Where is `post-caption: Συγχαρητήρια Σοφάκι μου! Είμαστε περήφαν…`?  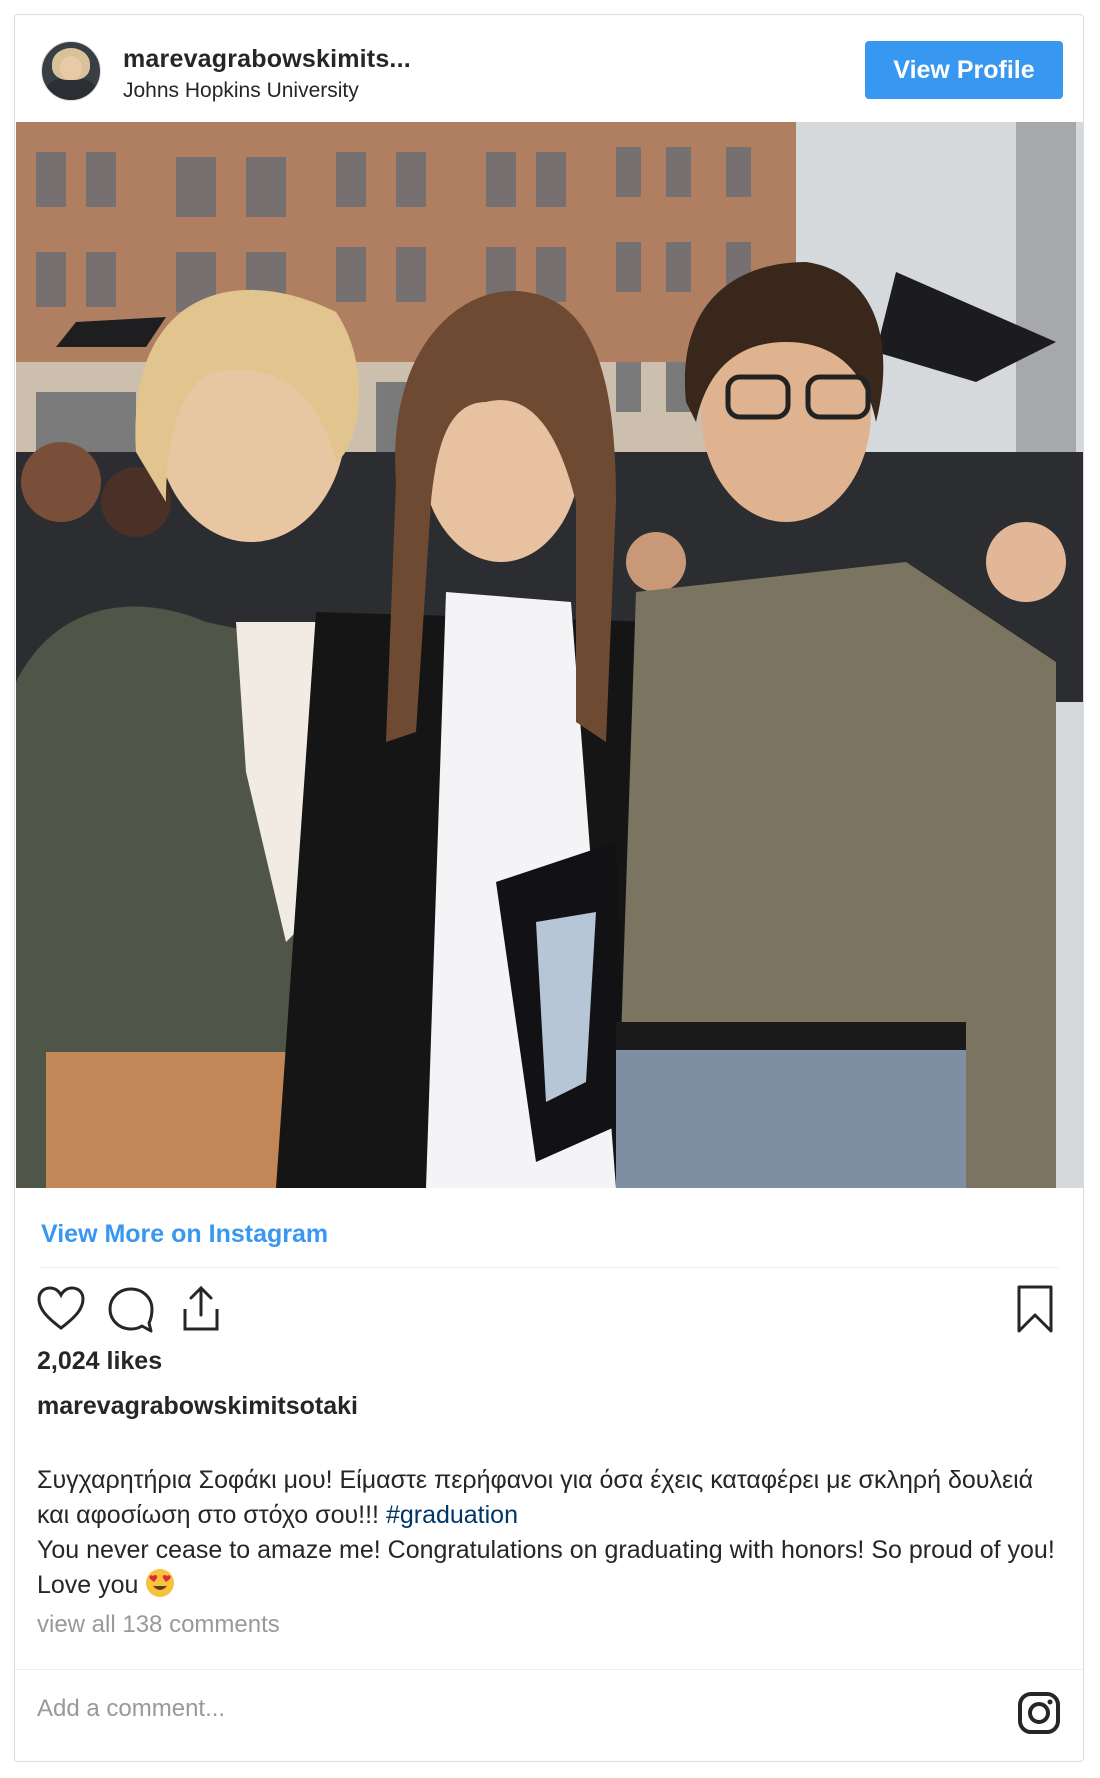
post-caption: Συγχαρητήρια Σοφάκι μου! Είμαστε περήφαν… is located at coordinates (547, 1533).